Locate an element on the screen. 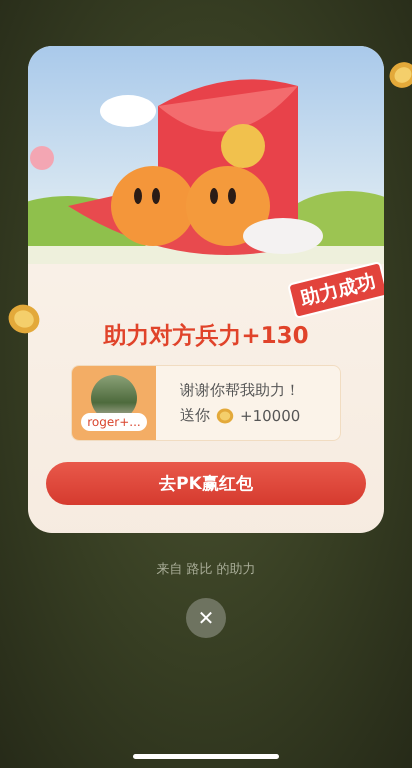 The height and width of the screenshot is (768, 412). pk-reward-button: 去PK赢红包 is located at coordinates (206, 483).